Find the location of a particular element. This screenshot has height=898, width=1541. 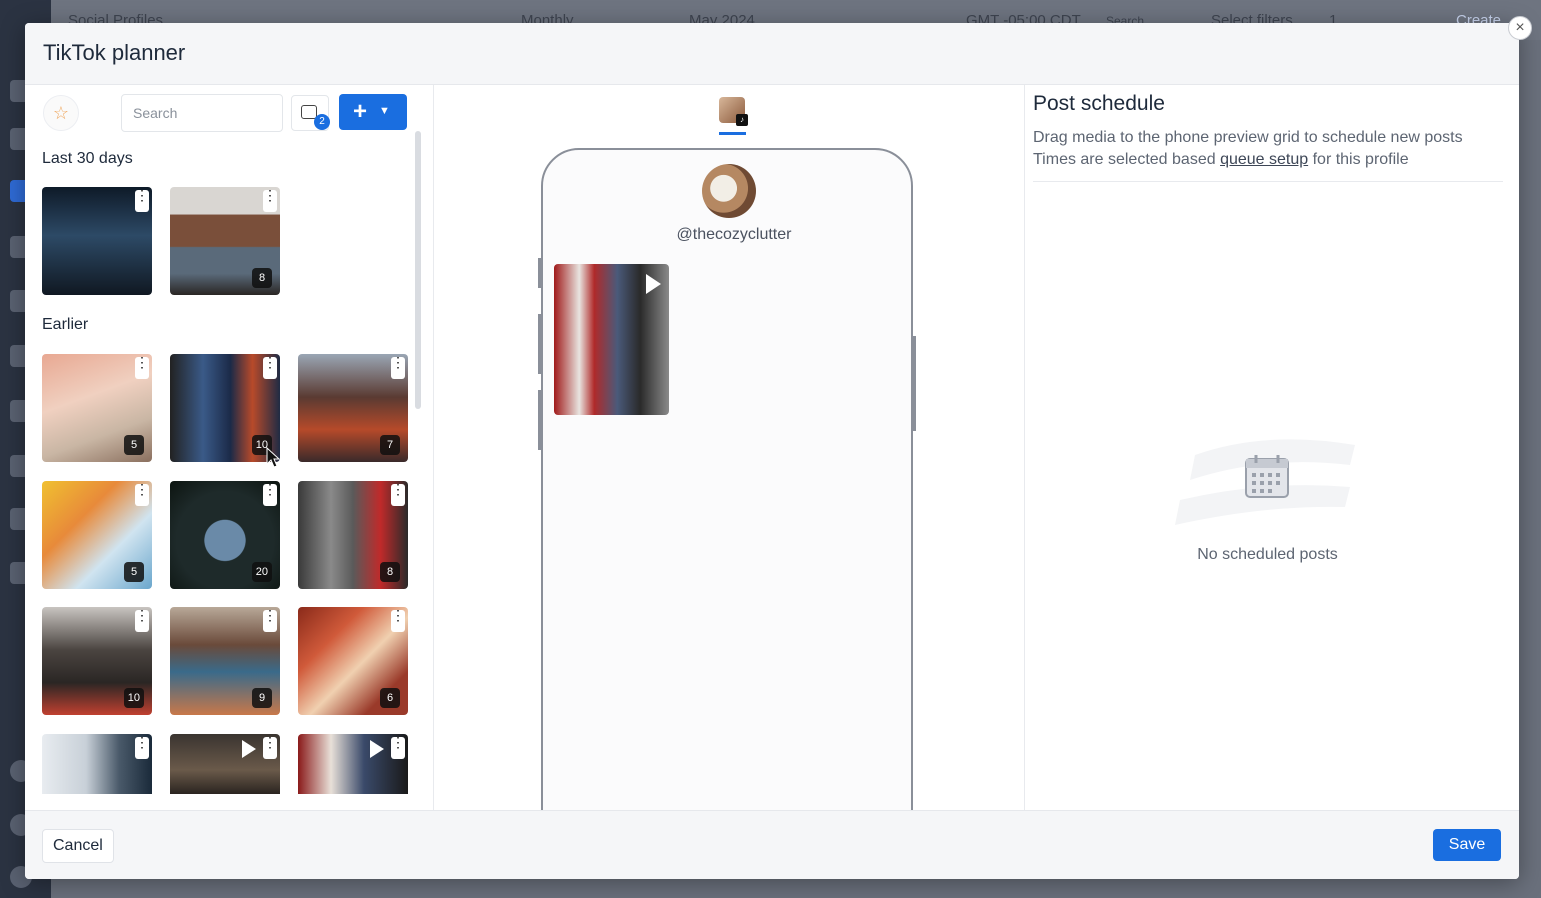

profile-tab: ♪ is located at coordinates (733, 111).